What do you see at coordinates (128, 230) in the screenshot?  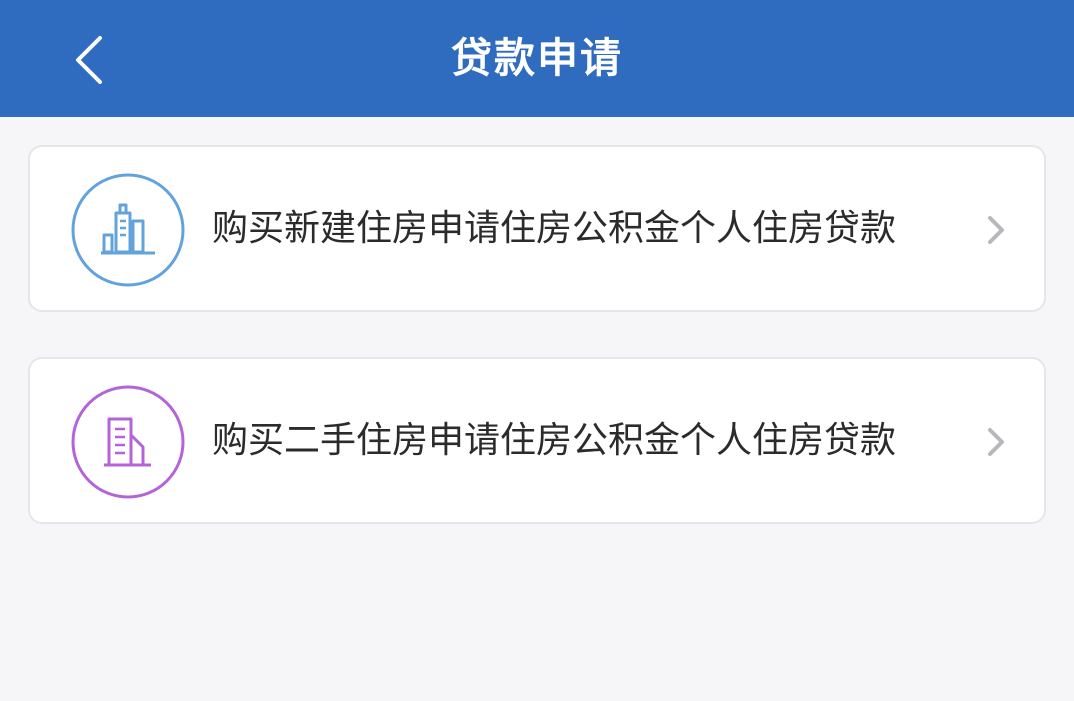 I see `new-building-icon` at bounding box center [128, 230].